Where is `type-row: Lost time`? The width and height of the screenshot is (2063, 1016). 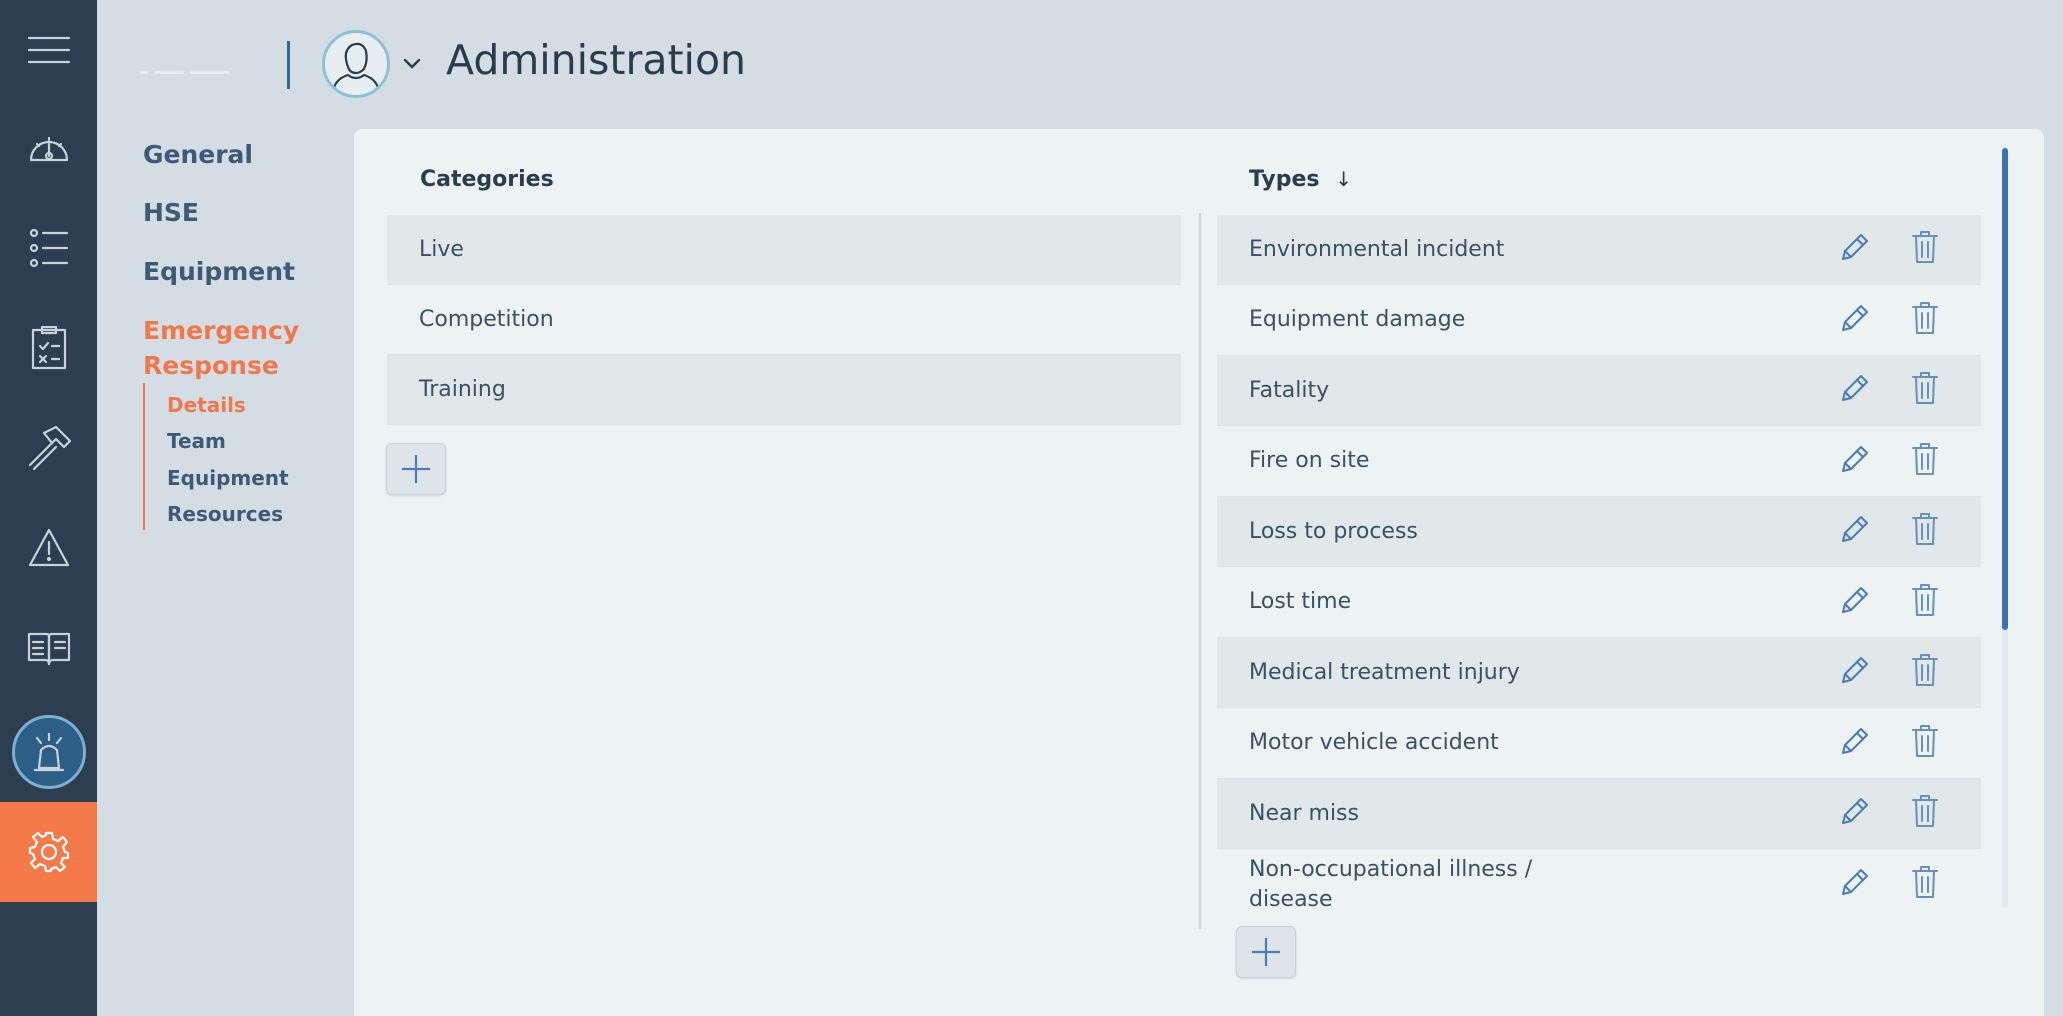
type-row: Lost time is located at coordinates (1599, 603).